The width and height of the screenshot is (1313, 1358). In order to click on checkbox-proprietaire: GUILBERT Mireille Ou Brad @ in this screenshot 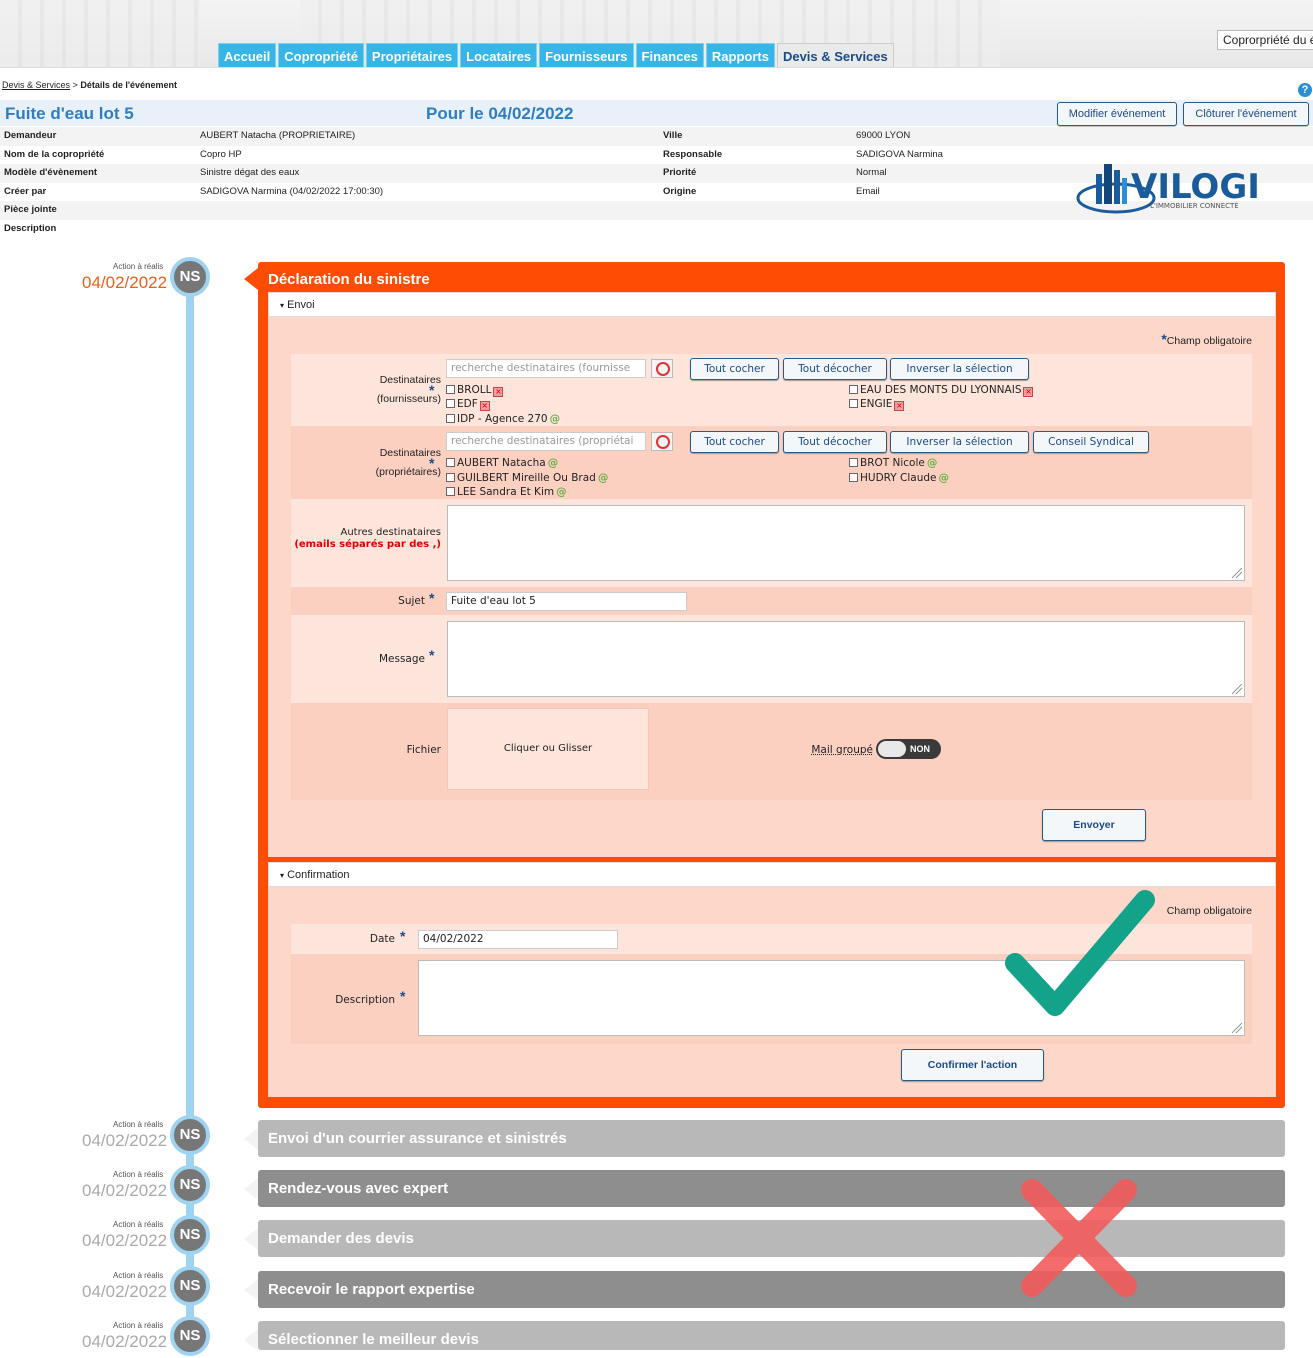, I will do `click(527, 478)`.